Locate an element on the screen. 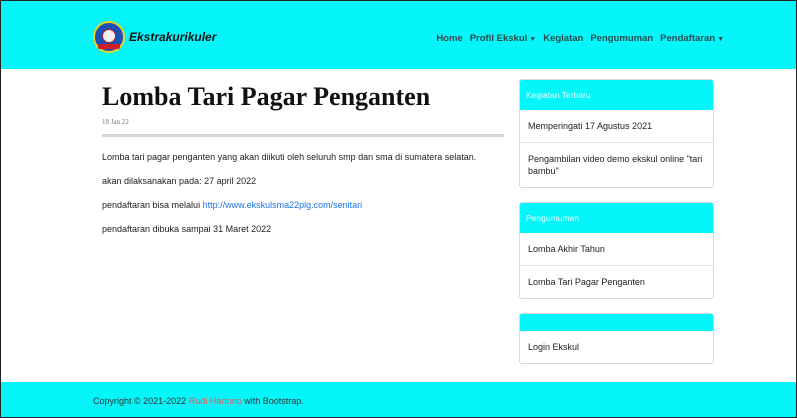  list-item: Lomba Tari Pagar Penganten is located at coordinates (616, 281).